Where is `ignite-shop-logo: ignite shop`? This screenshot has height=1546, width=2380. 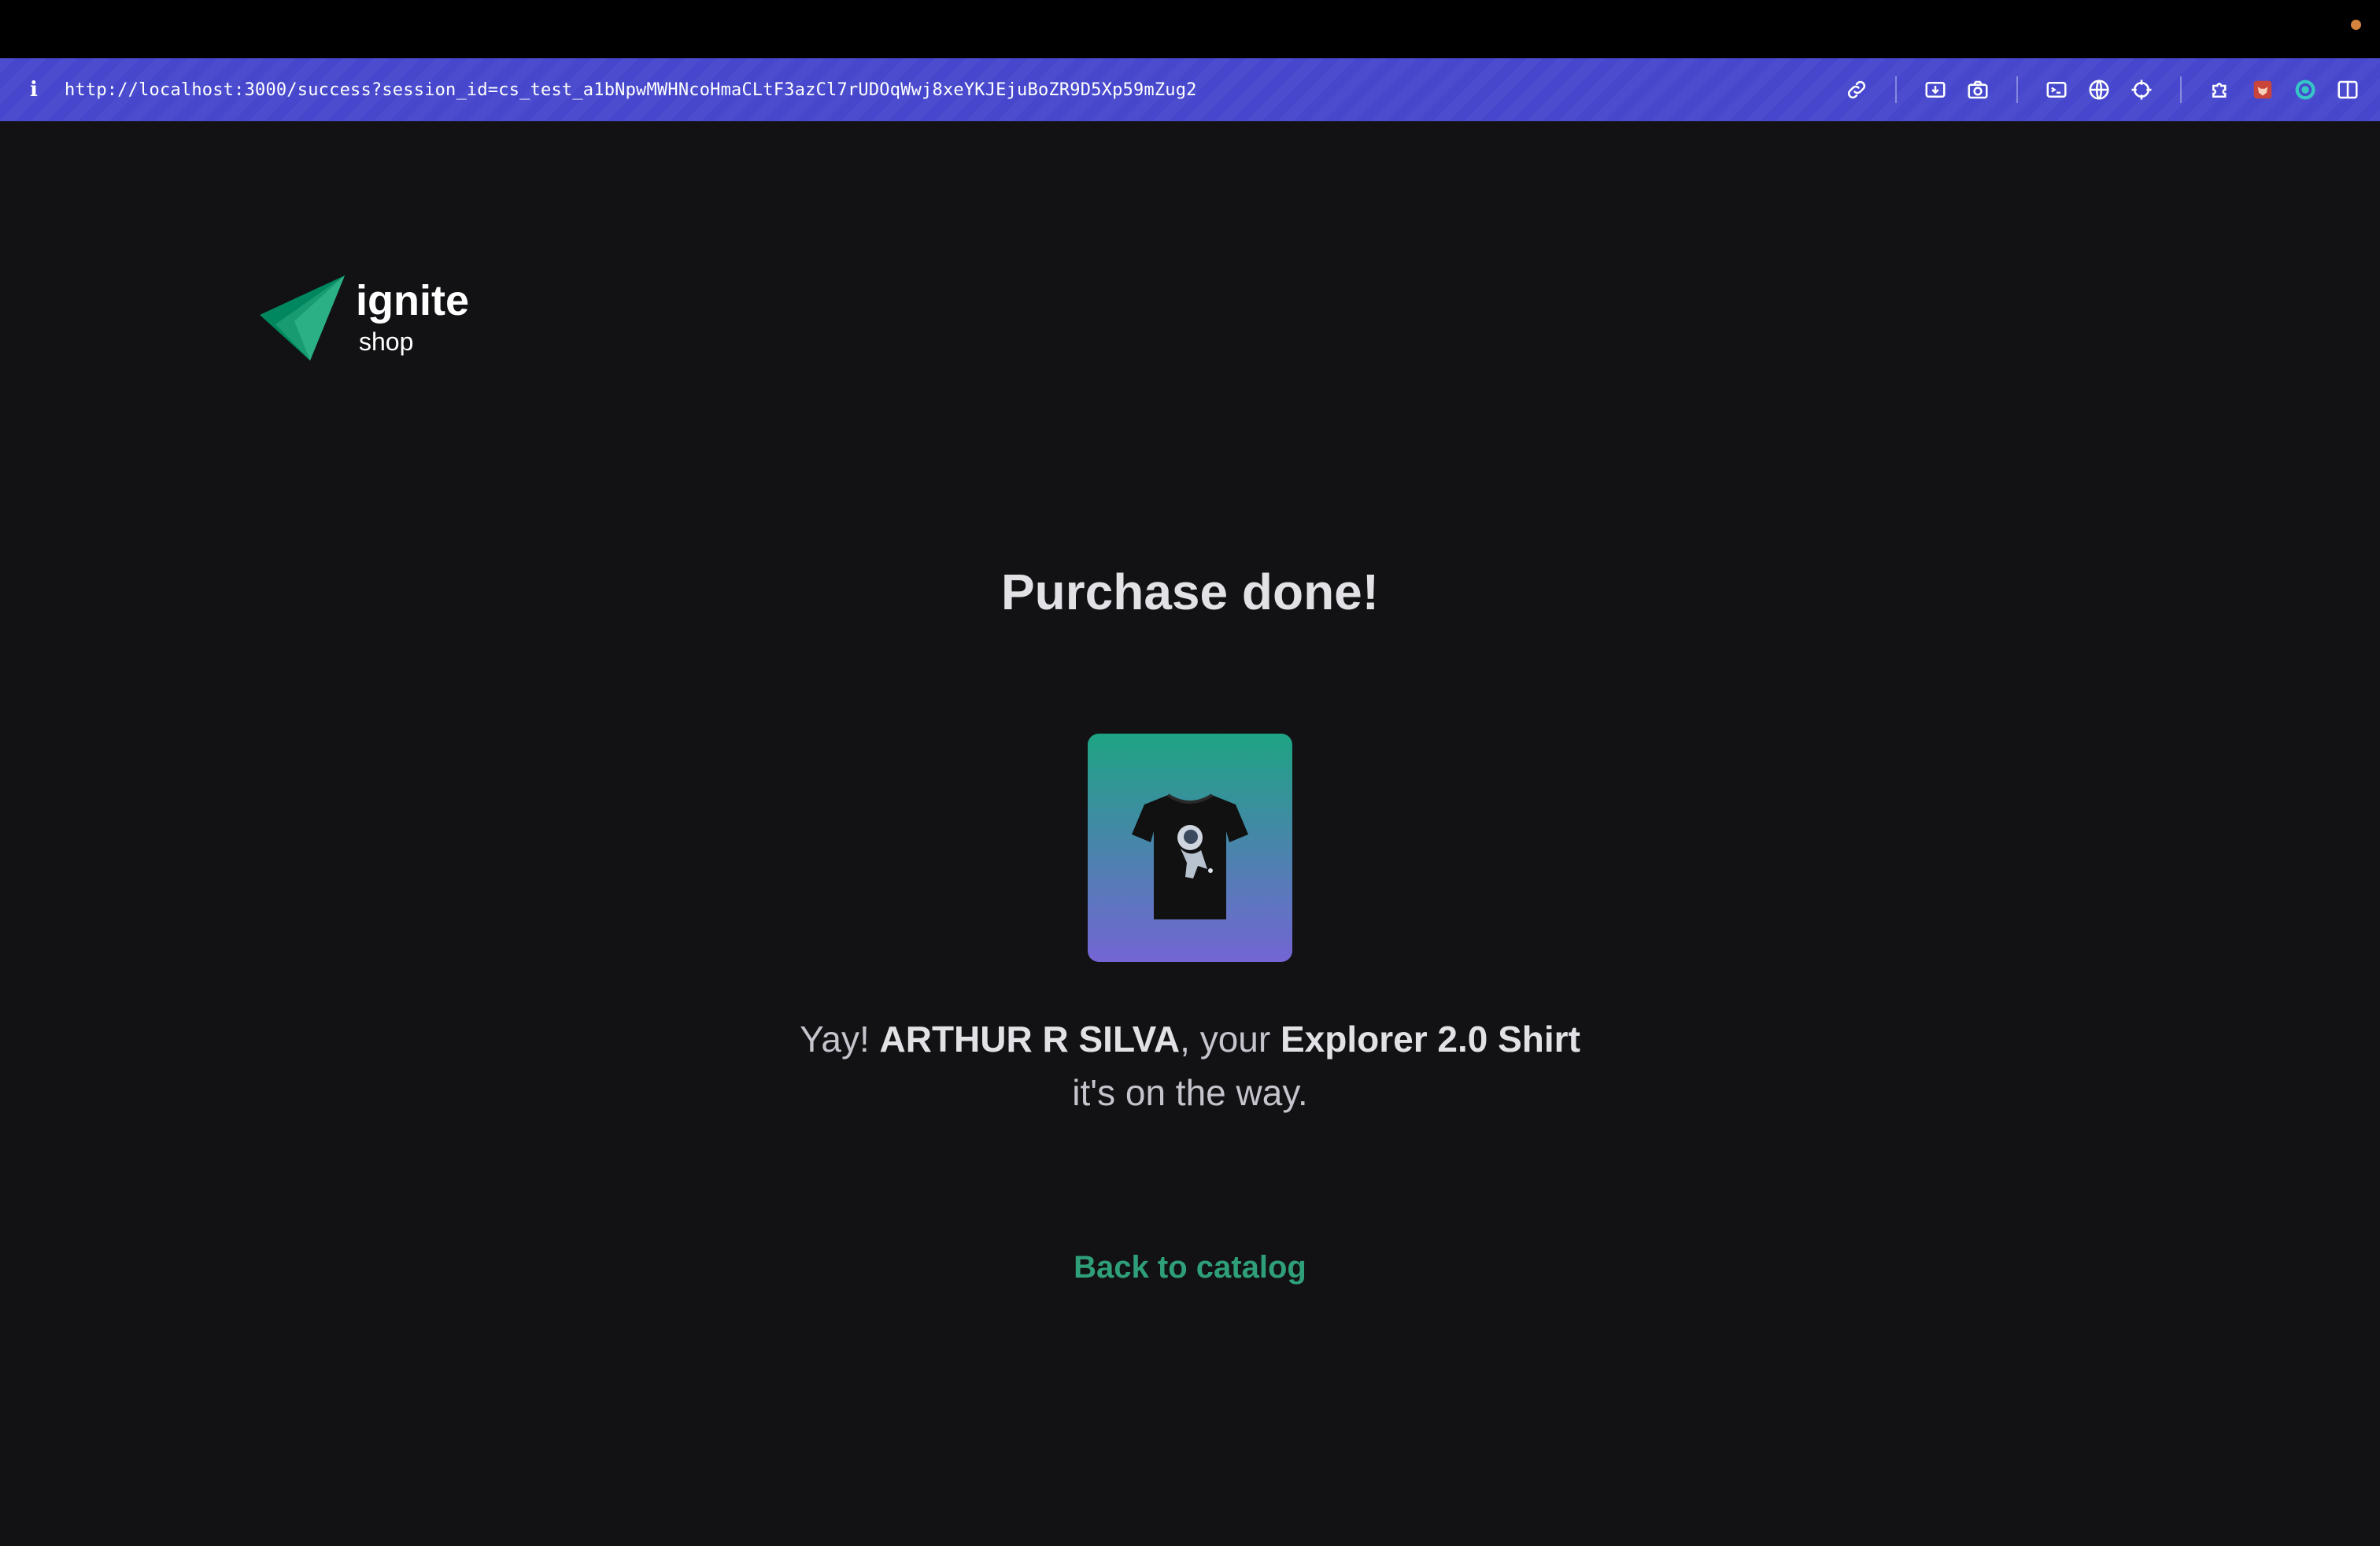 ignite-shop-logo: ignite shop is located at coordinates (370, 319).